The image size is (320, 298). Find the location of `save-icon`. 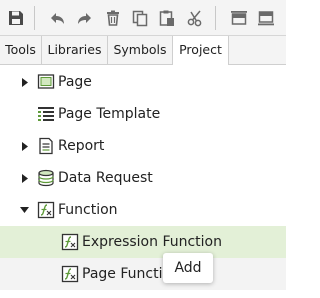

save-icon is located at coordinates (16, 18).